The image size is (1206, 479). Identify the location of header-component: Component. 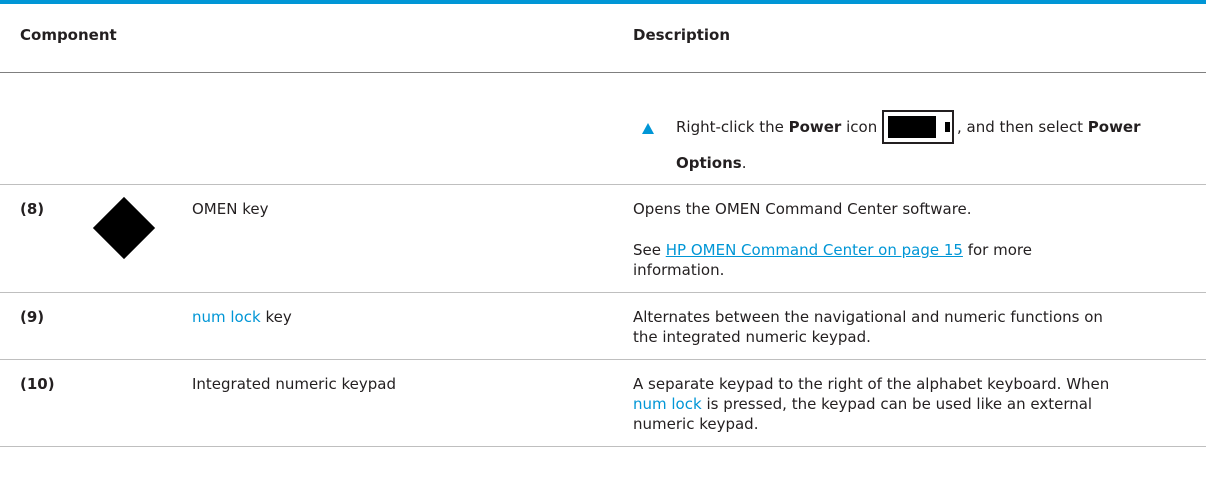
(68, 35).